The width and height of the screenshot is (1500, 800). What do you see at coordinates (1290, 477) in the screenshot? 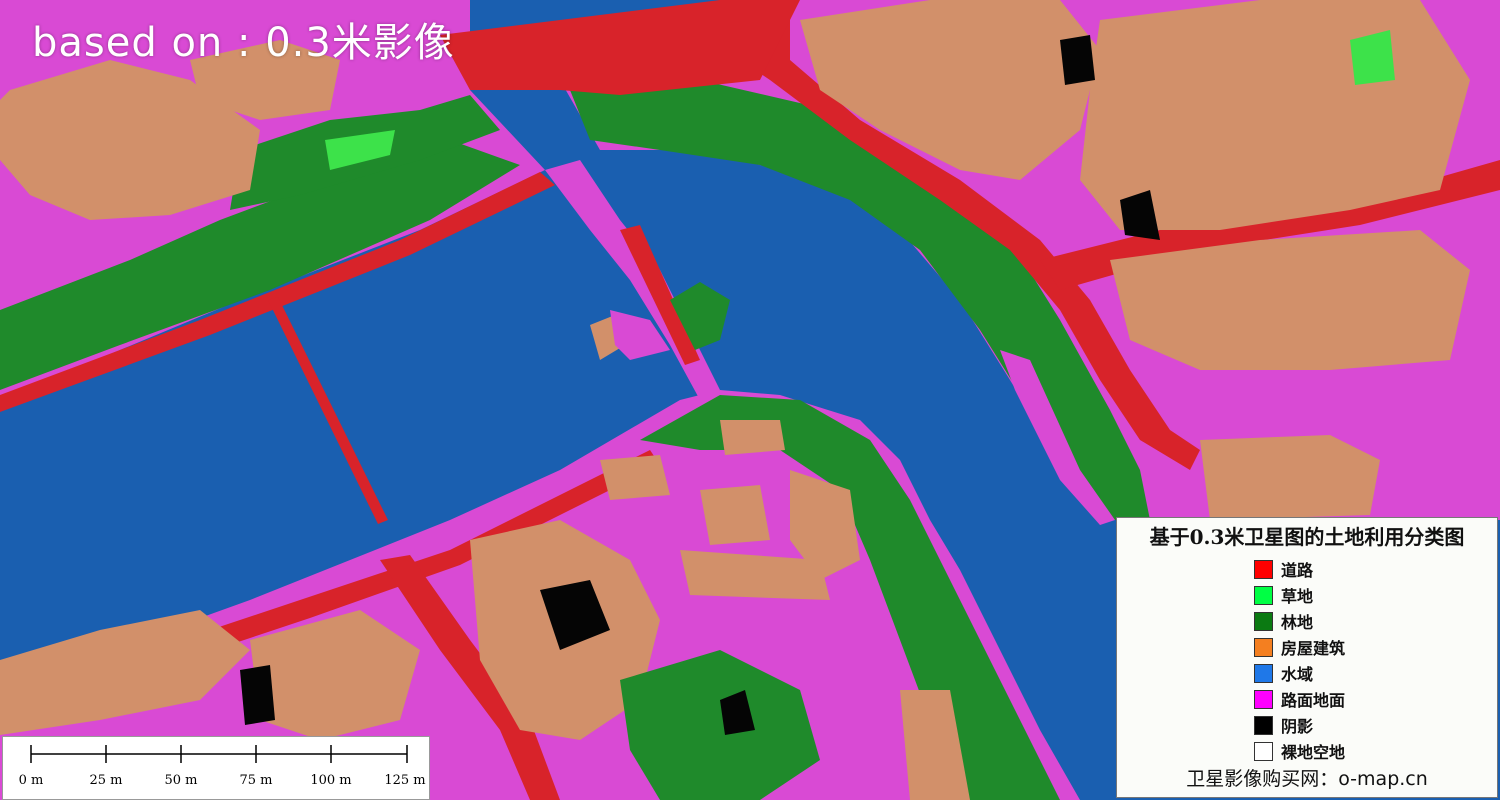
I see `building-ne4` at bounding box center [1290, 477].